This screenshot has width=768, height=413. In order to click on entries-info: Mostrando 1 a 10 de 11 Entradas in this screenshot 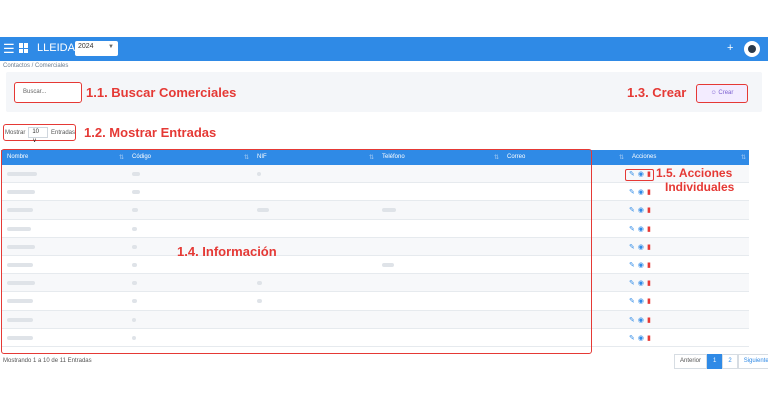, I will do `click(47, 361)`.